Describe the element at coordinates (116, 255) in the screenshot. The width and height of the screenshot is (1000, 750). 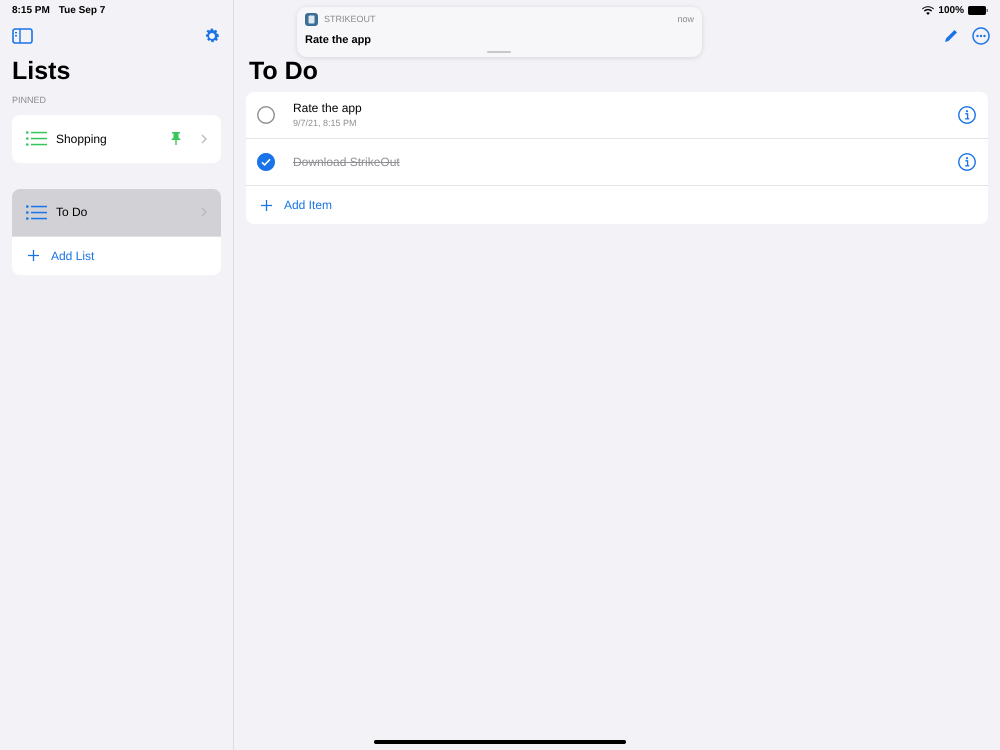
I see `add-list-button: Add List` at that location.